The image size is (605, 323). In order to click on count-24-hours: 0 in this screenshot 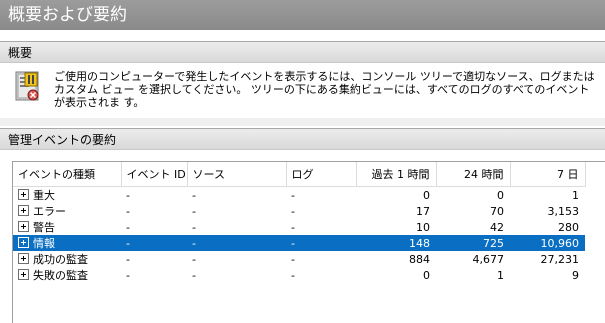, I will do `click(500, 195)`.